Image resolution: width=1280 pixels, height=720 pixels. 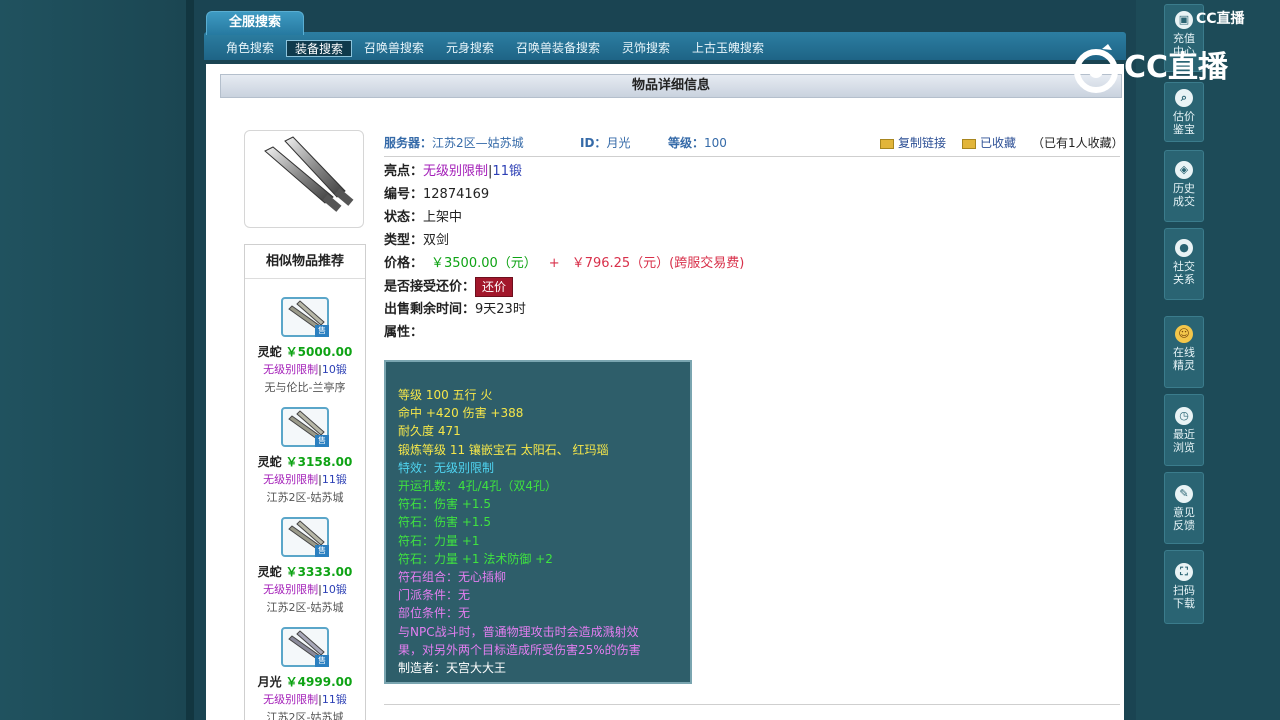 What do you see at coordinates (518, 631) in the screenshot?
I see `attribute-line: 与NPC战斗时，普通物理攻击时会造成溅射效` at bounding box center [518, 631].